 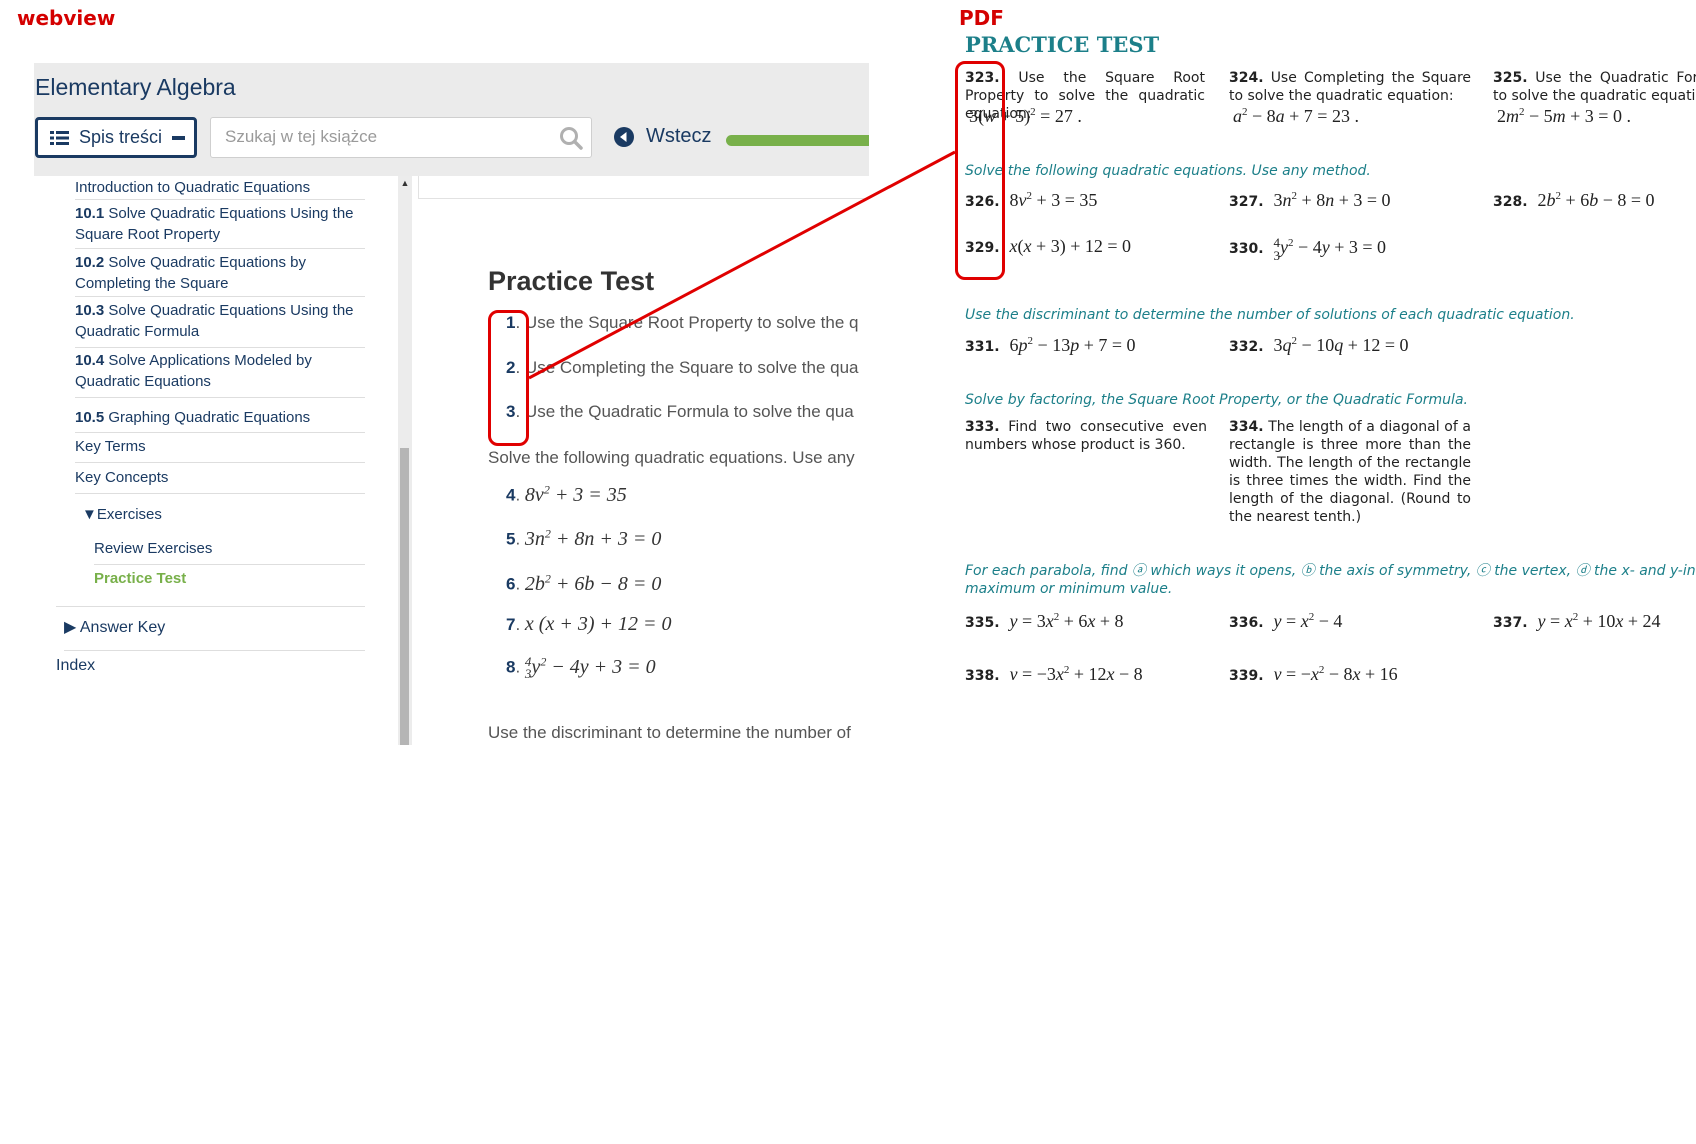 What do you see at coordinates (385, 136) in the screenshot?
I see `search-input` at bounding box center [385, 136].